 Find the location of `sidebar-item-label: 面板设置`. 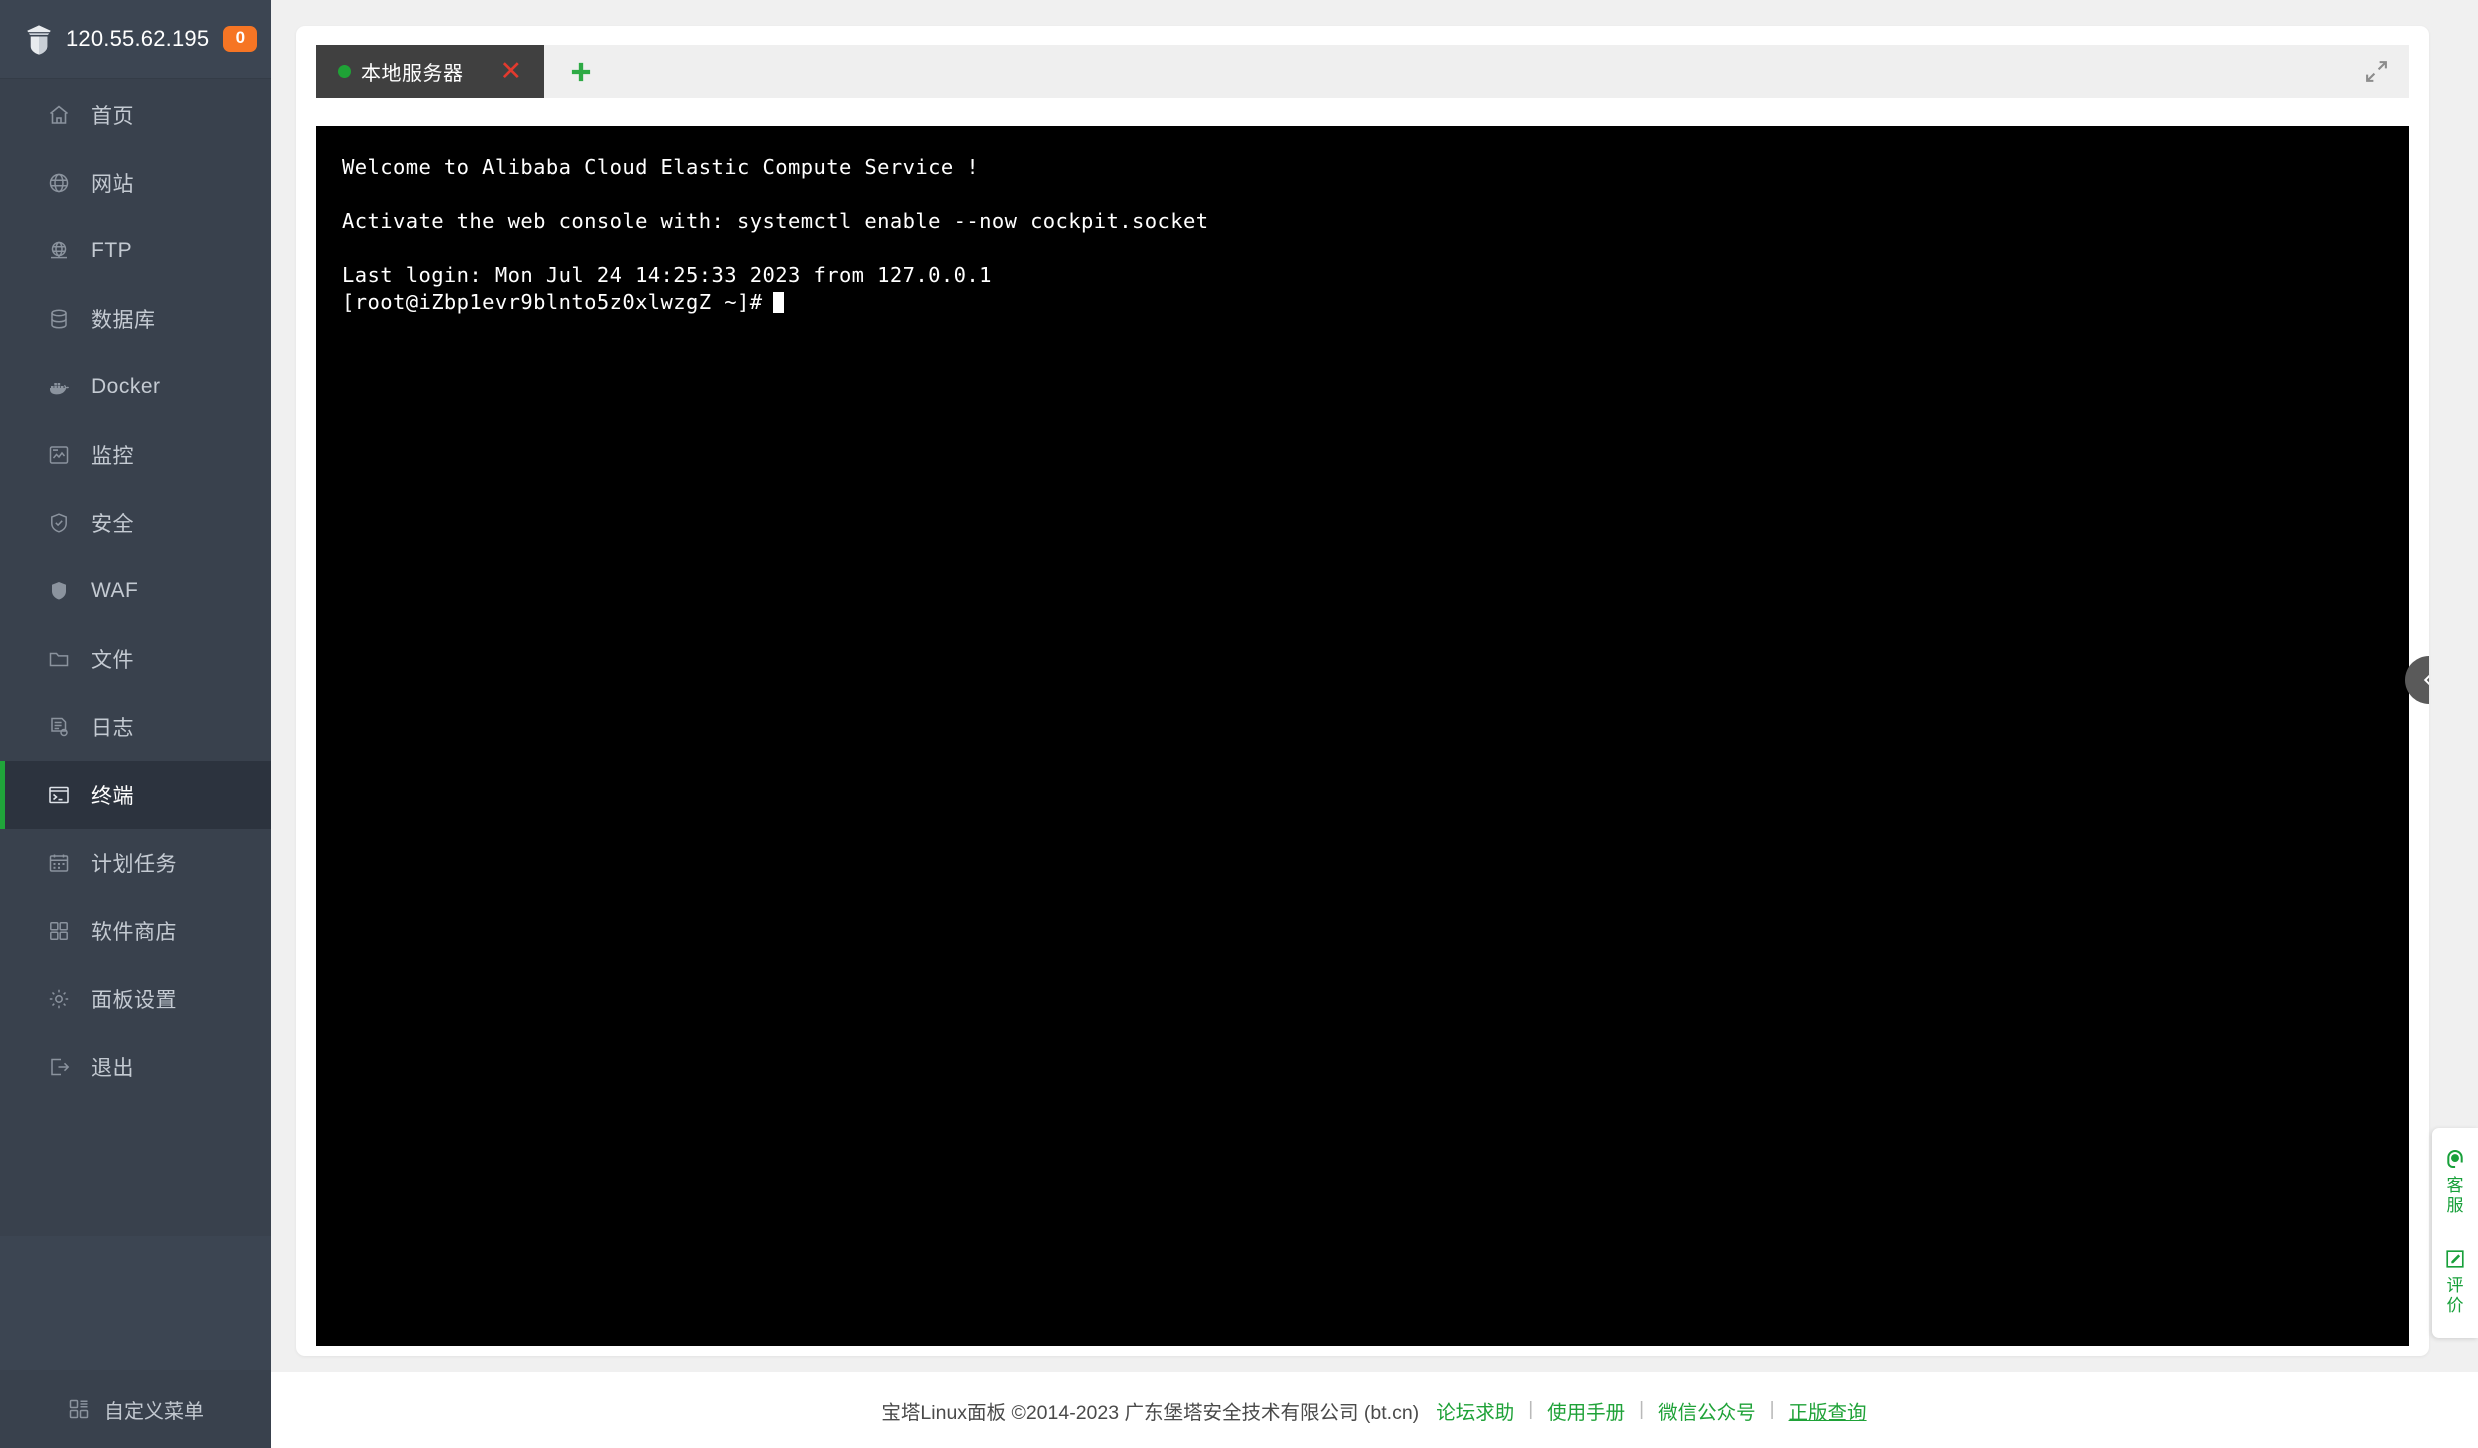

sidebar-item-label: 面板设置 is located at coordinates (134, 1000).